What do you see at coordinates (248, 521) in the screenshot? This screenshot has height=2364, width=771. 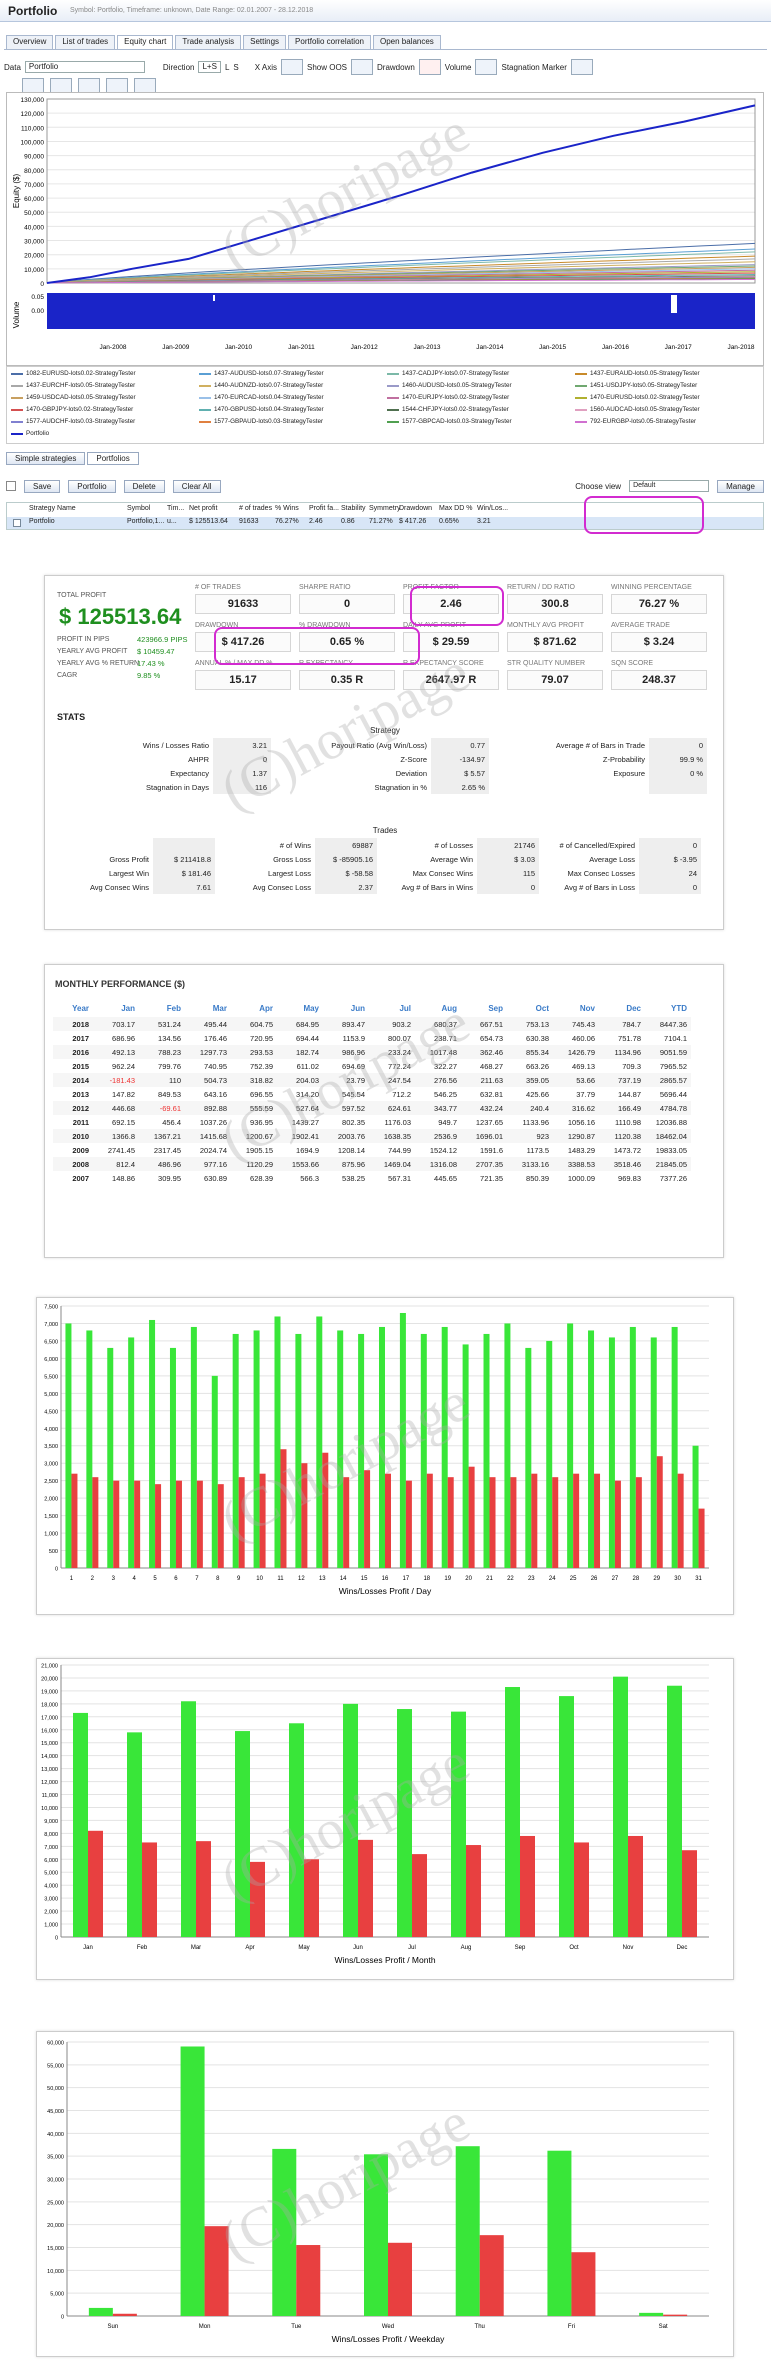 I see `grid-cell: 91633` at bounding box center [248, 521].